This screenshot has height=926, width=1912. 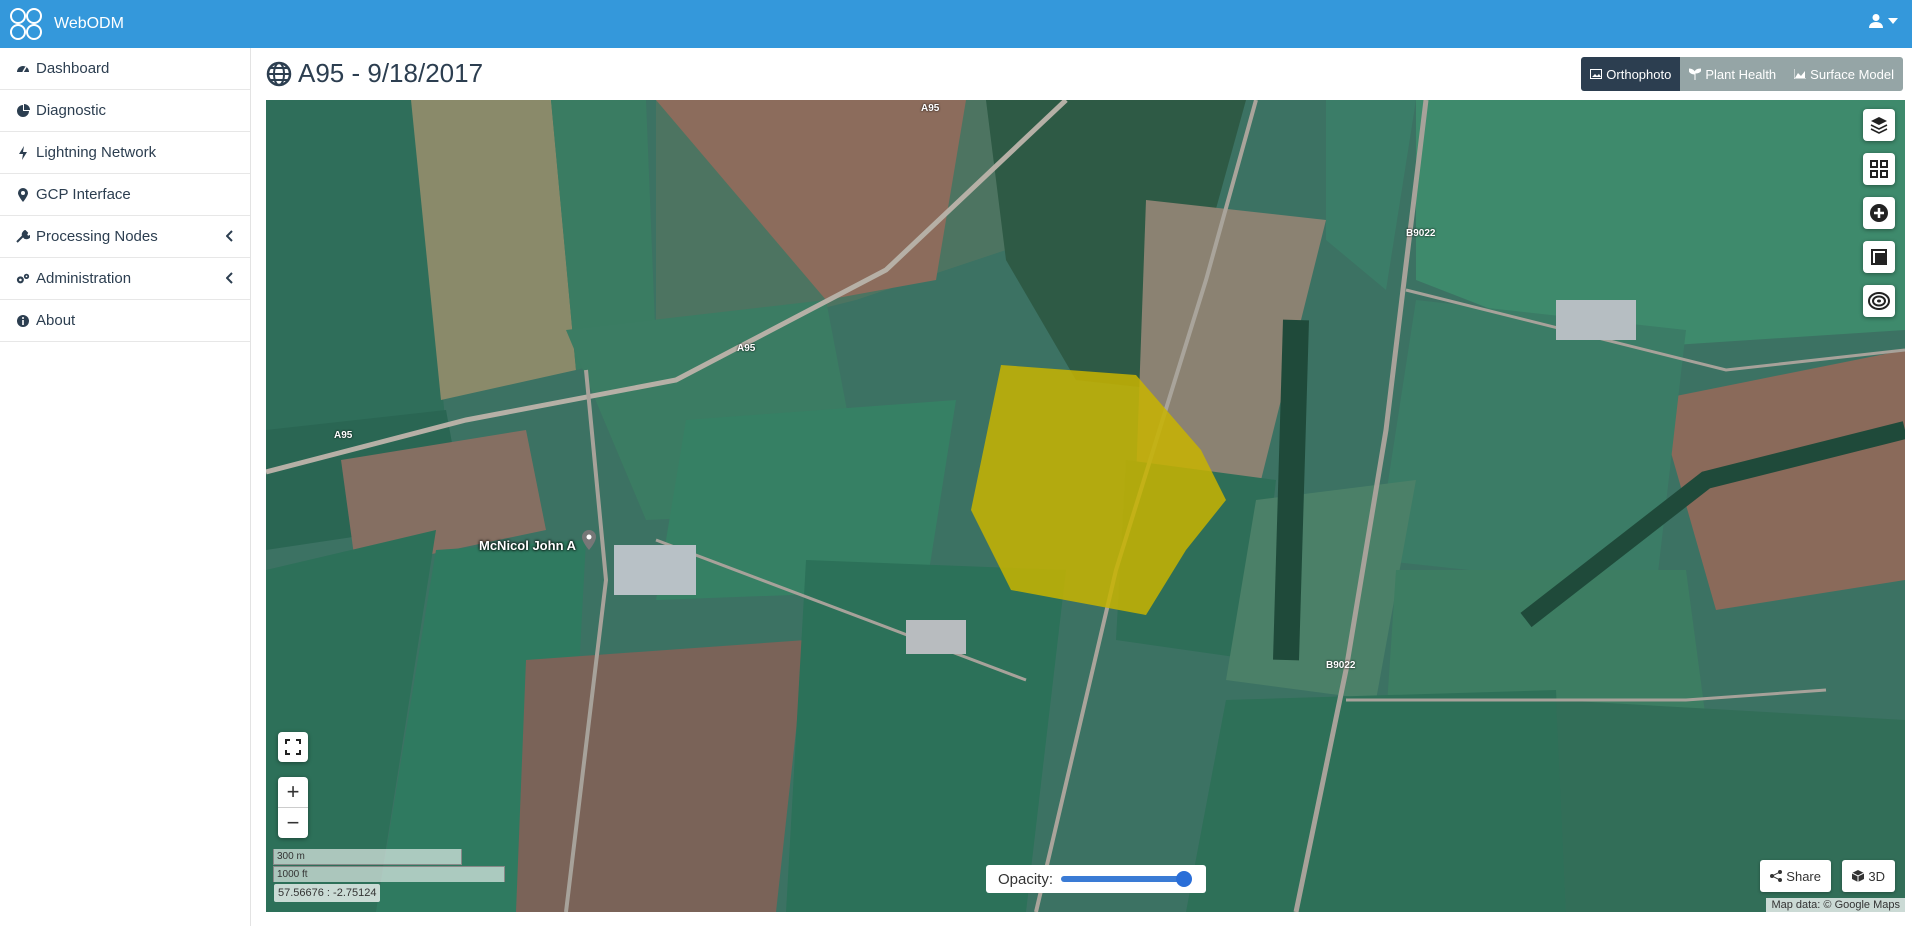 What do you see at coordinates (293, 792) in the screenshot?
I see `zoom-in-button: +` at bounding box center [293, 792].